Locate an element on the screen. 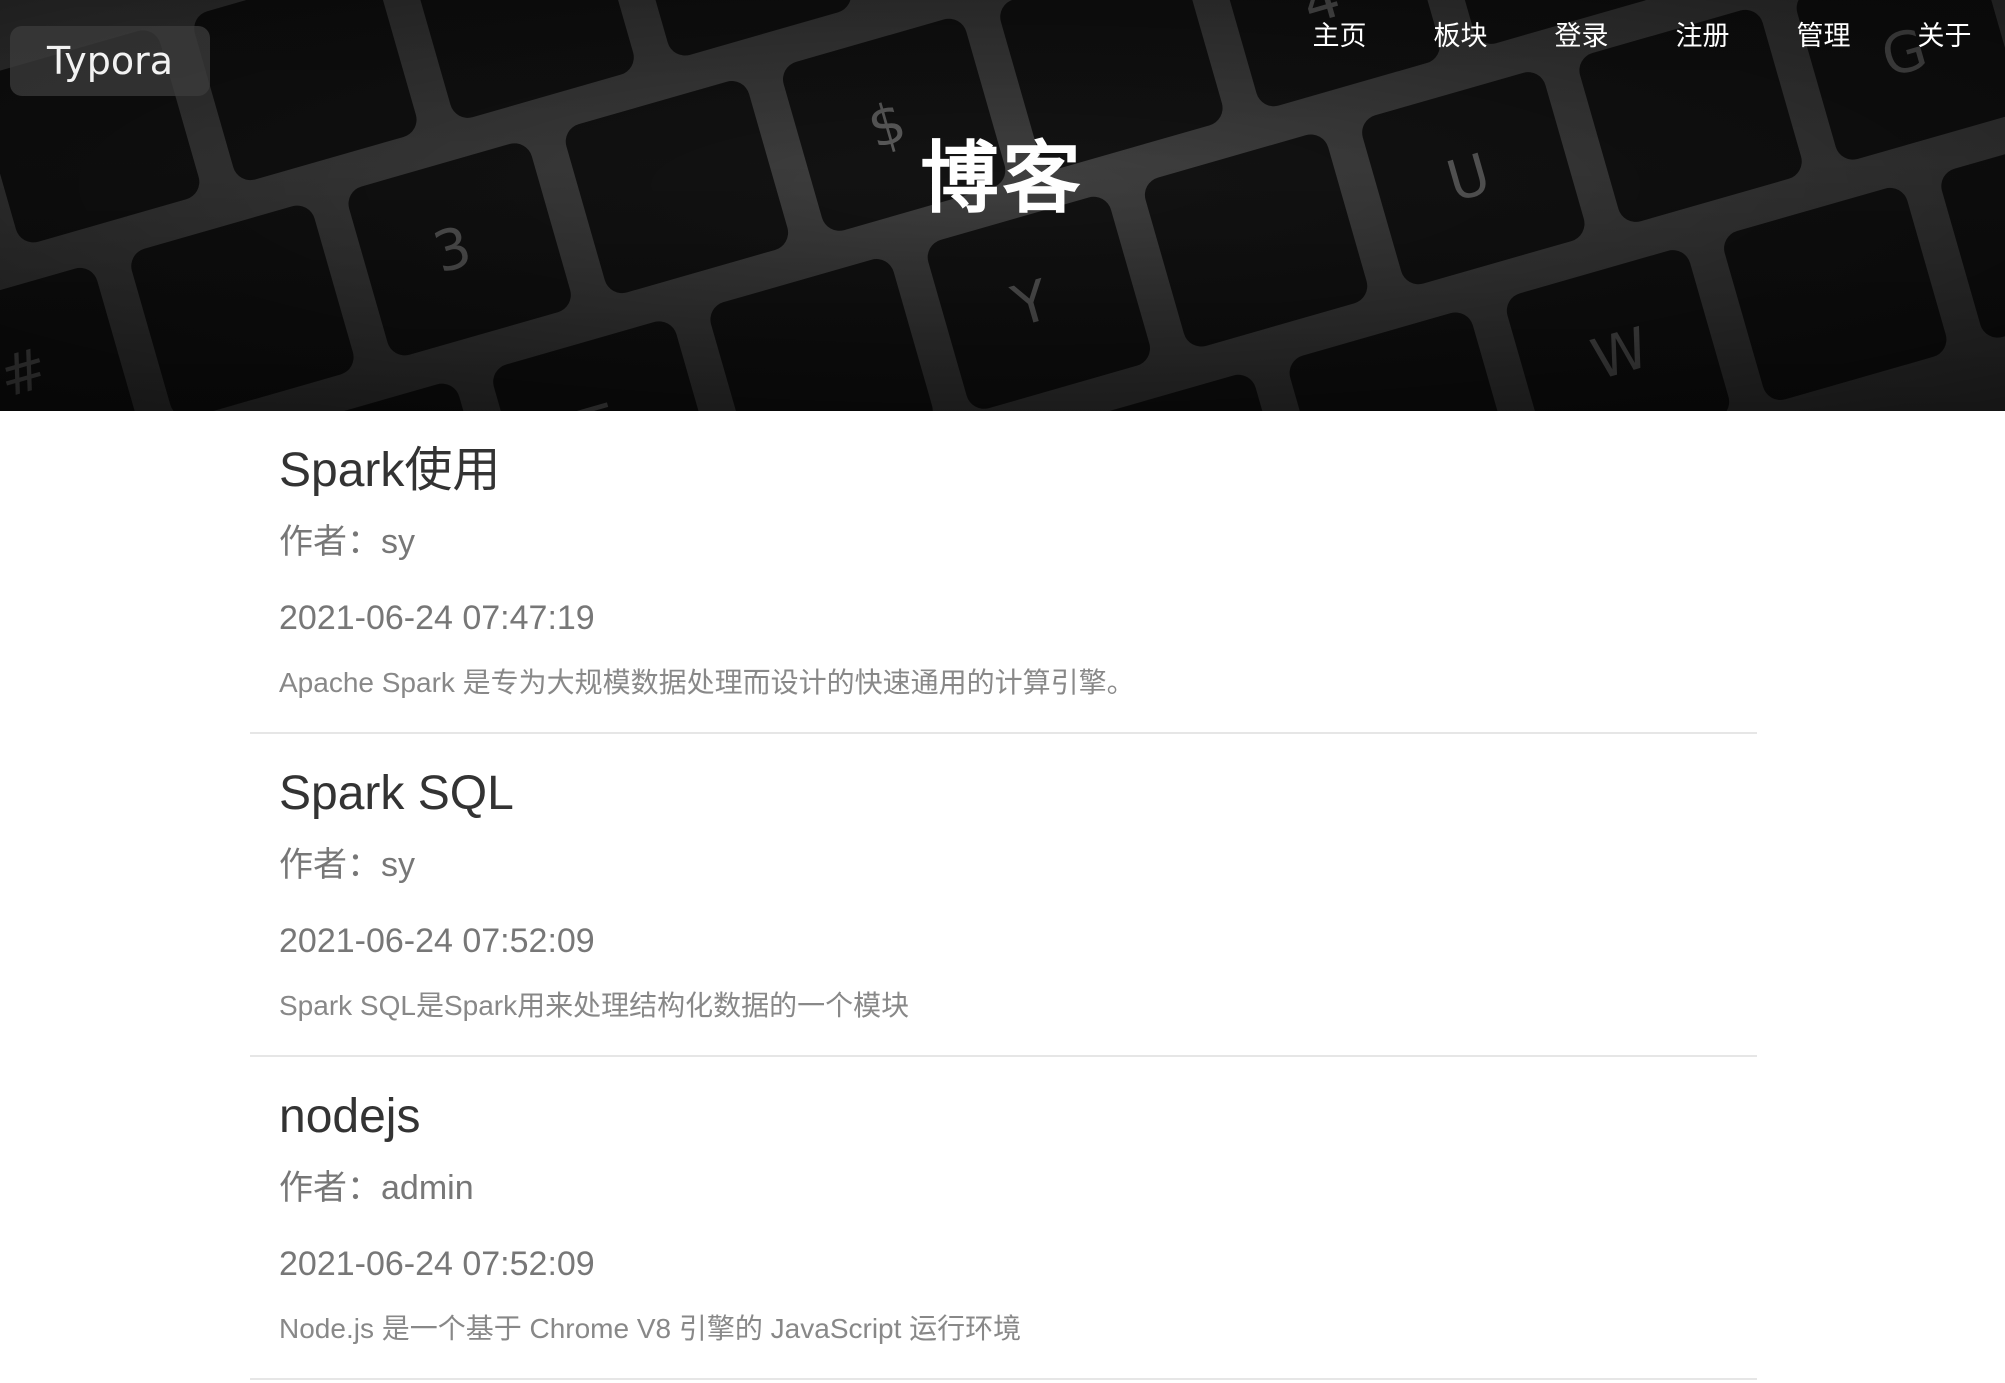 This screenshot has width=2005, height=1383. post-title-link: nodejs is located at coordinates (349, 1117).